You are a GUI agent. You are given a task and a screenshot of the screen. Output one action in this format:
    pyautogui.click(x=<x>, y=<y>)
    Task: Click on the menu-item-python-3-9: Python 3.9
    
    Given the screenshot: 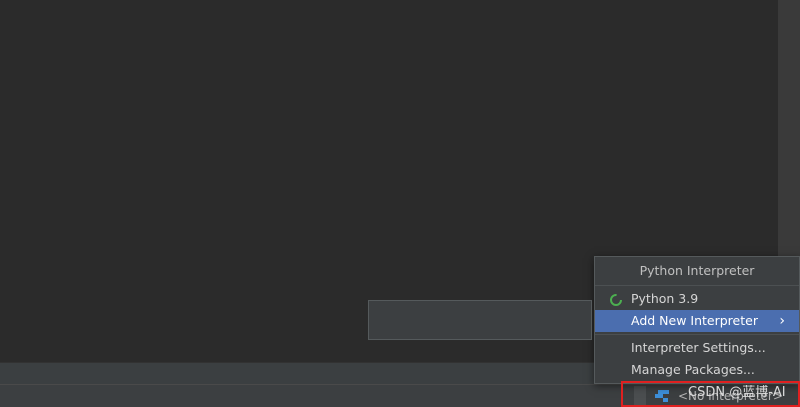 What is the action you would take?
    pyautogui.click(x=697, y=299)
    